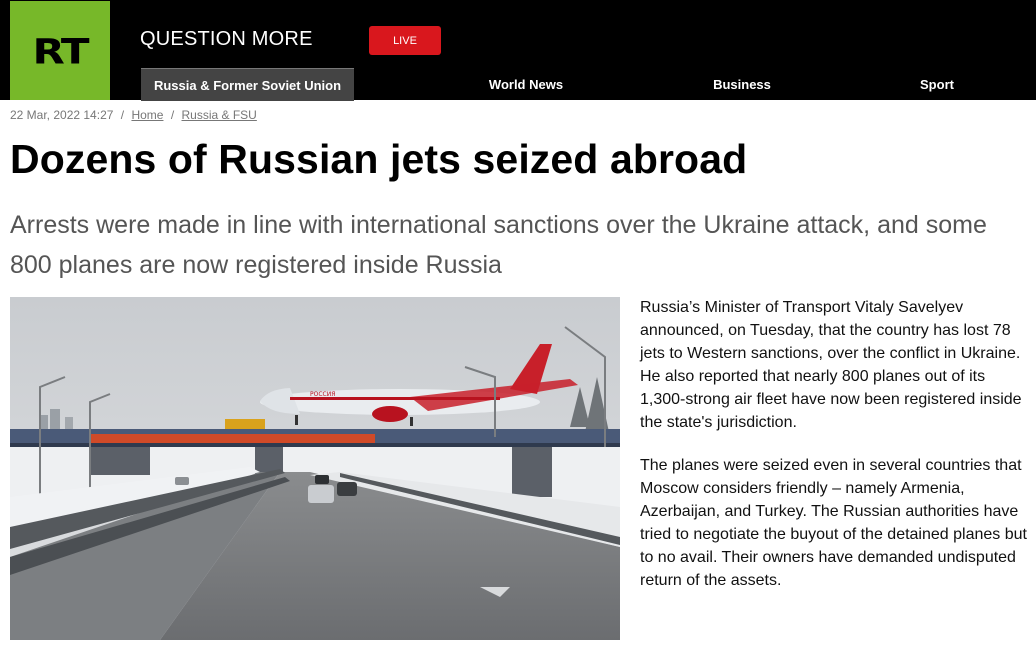  Describe the element at coordinates (219, 115) in the screenshot. I see `breadcrumb-russia-fsu: Russia & FSU` at that location.